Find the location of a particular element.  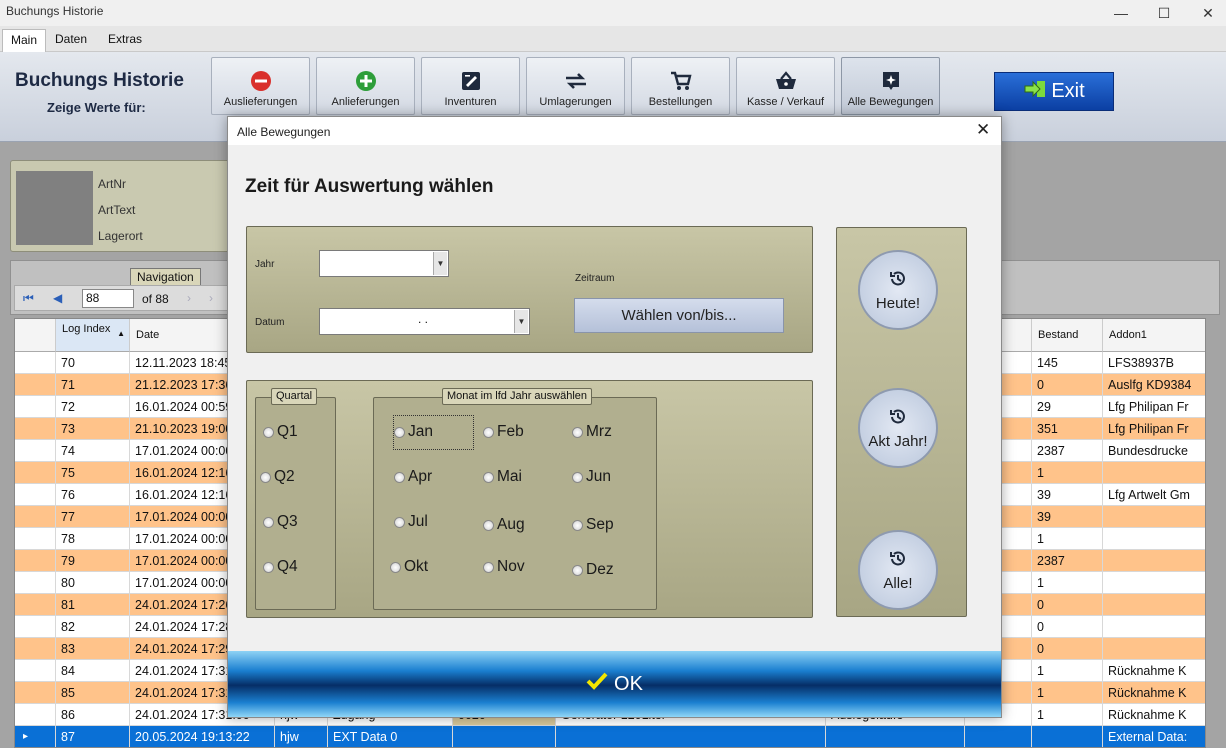

maximize-button: ☐ is located at coordinates (1164, 13).